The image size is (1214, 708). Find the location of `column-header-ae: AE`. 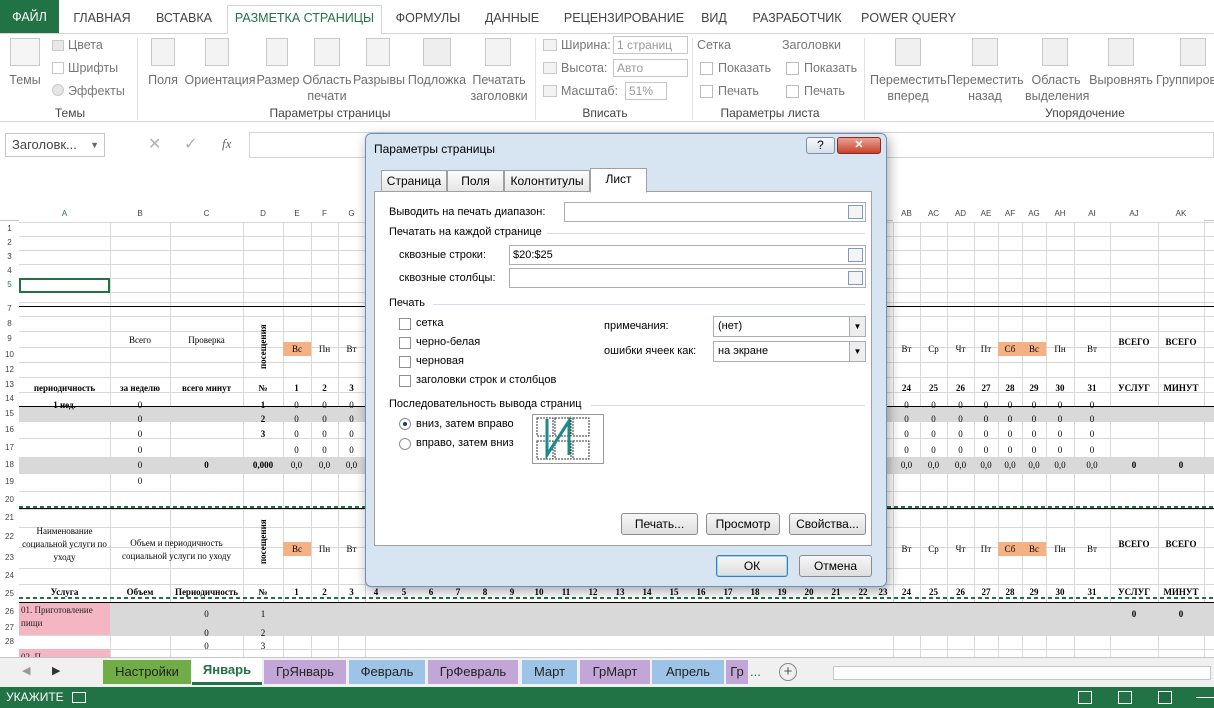

column-header-ae: AE is located at coordinates (986, 214).